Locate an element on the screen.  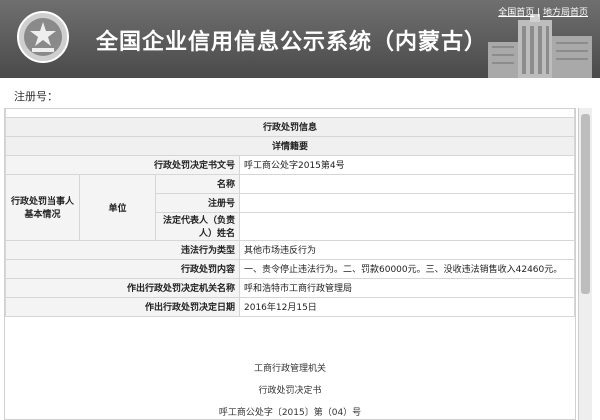
national-emblem-icon is located at coordinates (43, 37).